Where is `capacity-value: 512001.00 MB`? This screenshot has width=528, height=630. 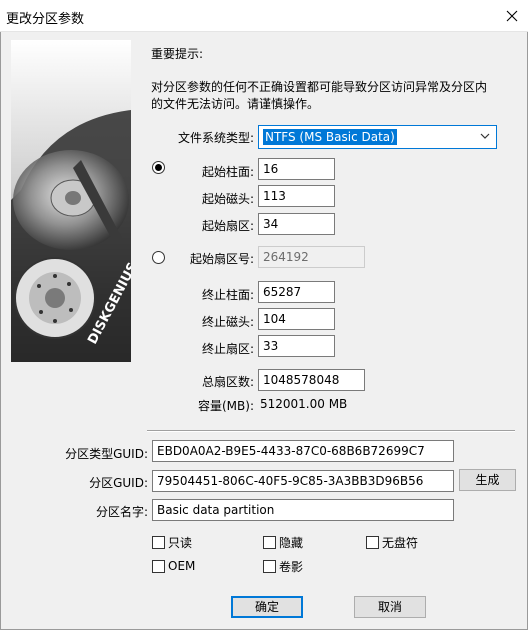 capacity-value: 512001.00 MB is located at coordinates (304, 404).